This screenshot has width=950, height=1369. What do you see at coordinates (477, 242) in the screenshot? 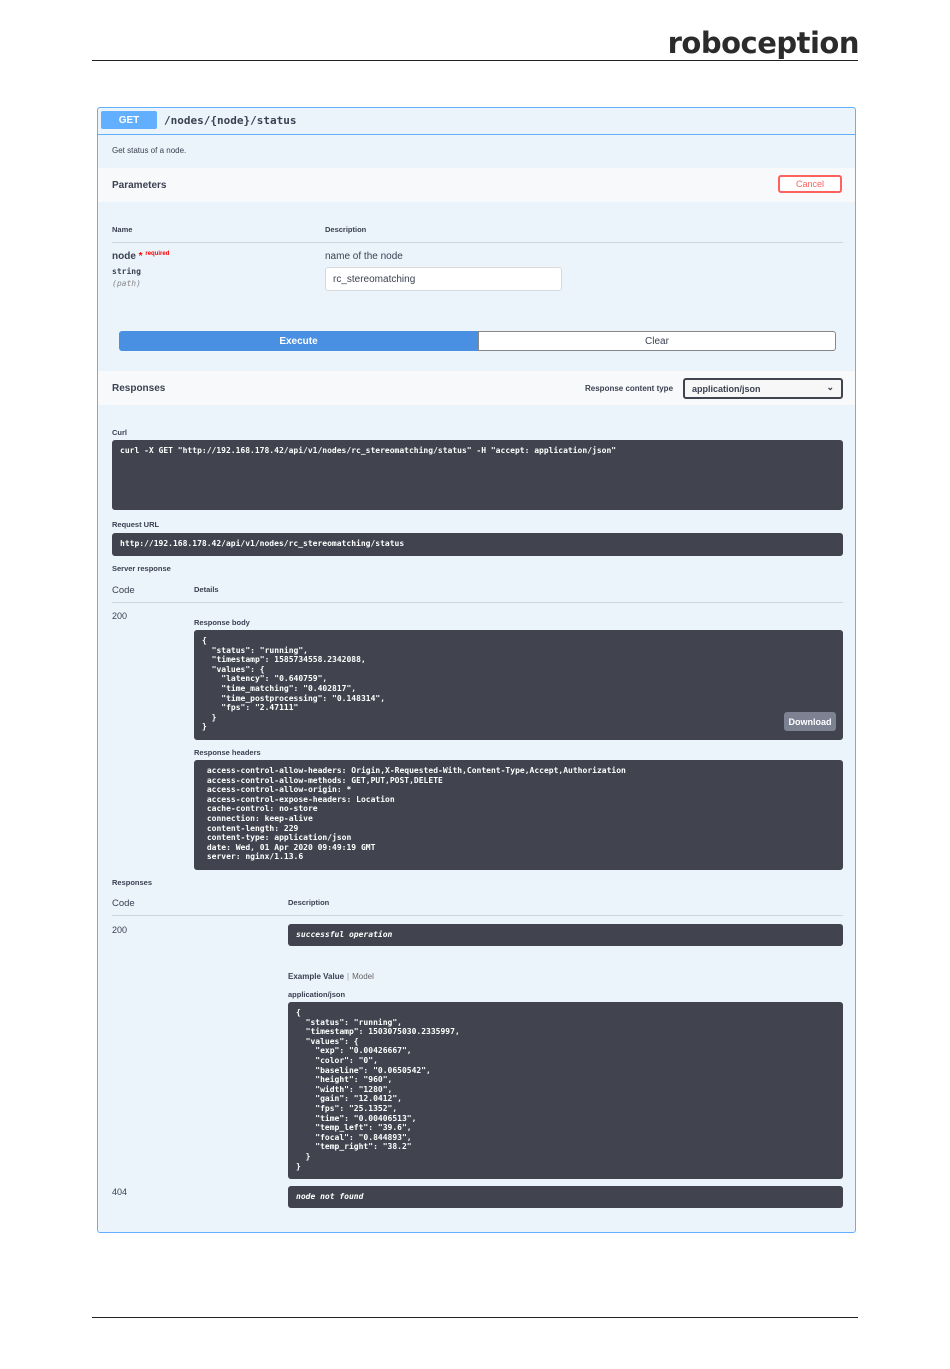
I see `param-header-divider` at bounding box center [477, 242].